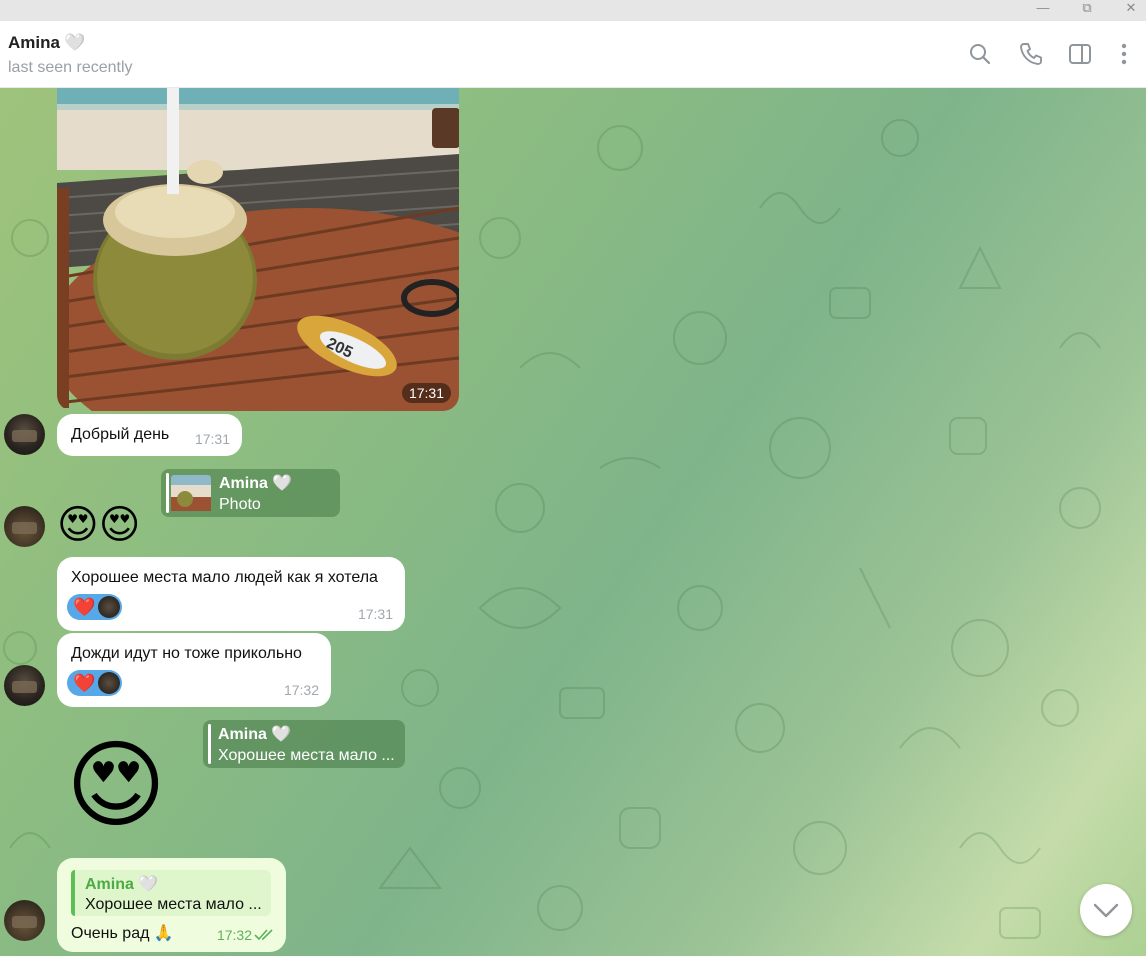  I want to click on reply-text: Photo, so click(240, 504).